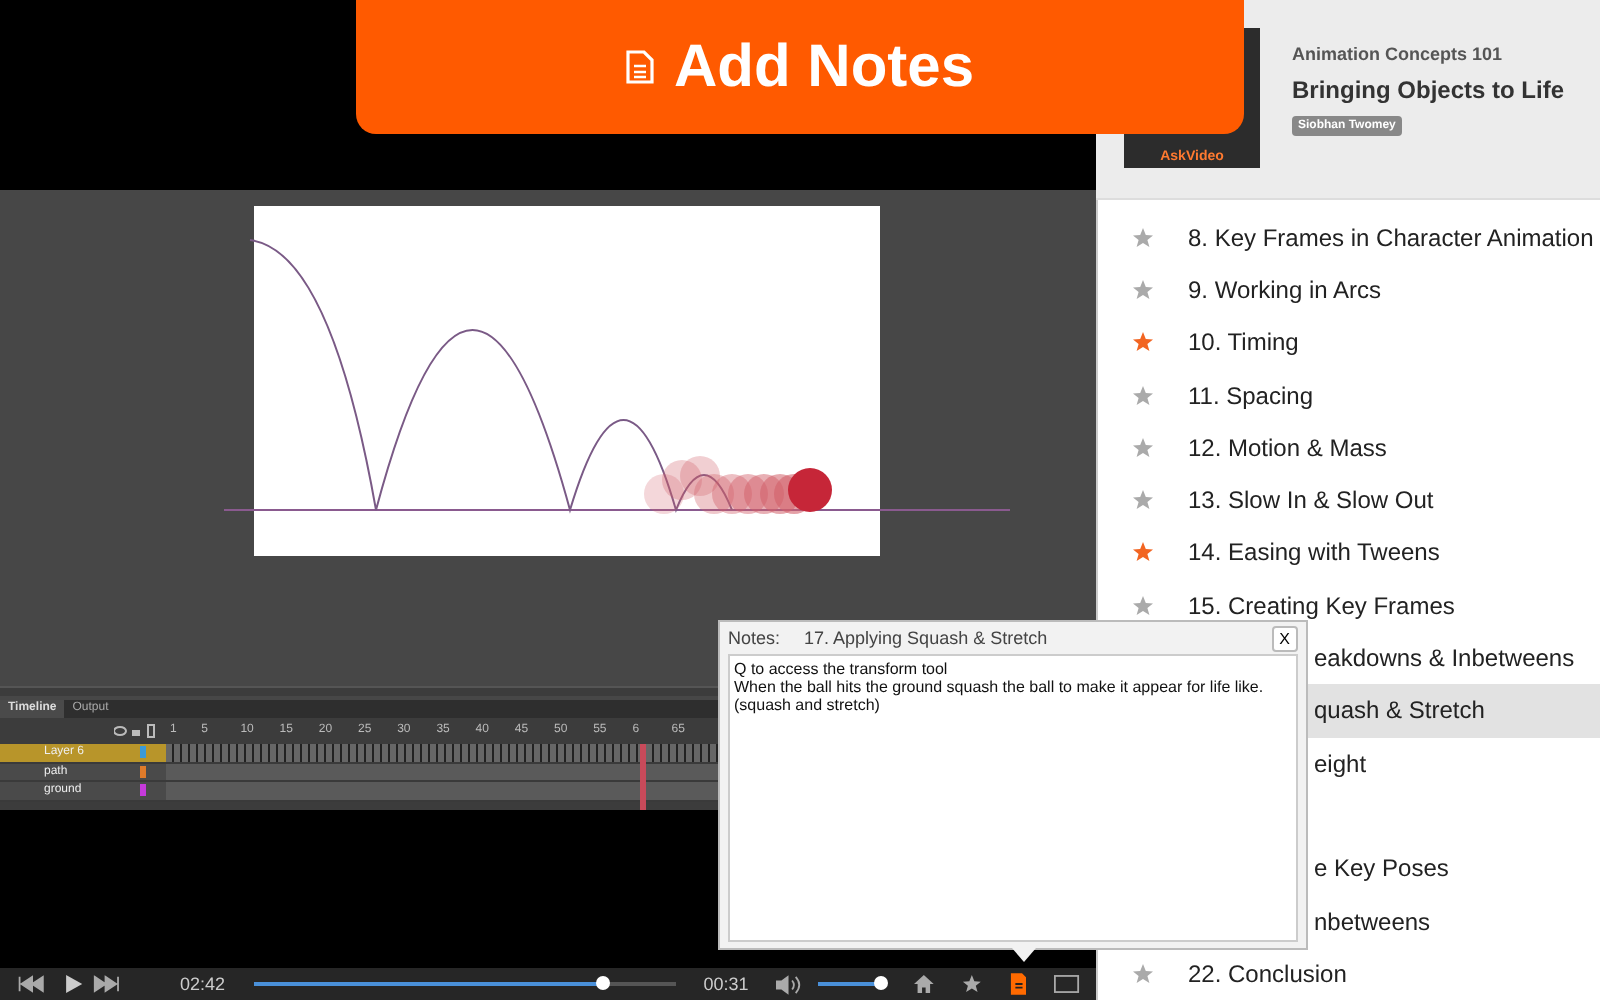 The width and height of the screenshot is (1600, 1000). I want to click on layer-toggle-icon, so click(136, 731).